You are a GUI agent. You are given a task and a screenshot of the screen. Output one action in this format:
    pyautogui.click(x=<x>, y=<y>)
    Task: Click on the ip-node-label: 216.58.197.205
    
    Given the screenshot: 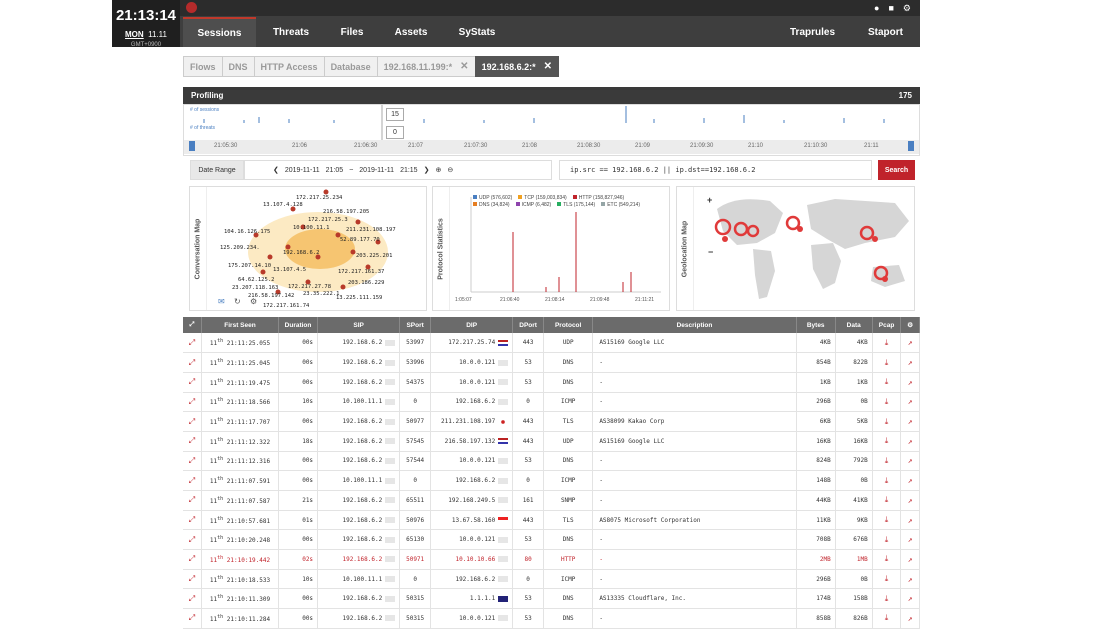 What is the action you would take?
    pyautogui.click(x=346, y=212)
    